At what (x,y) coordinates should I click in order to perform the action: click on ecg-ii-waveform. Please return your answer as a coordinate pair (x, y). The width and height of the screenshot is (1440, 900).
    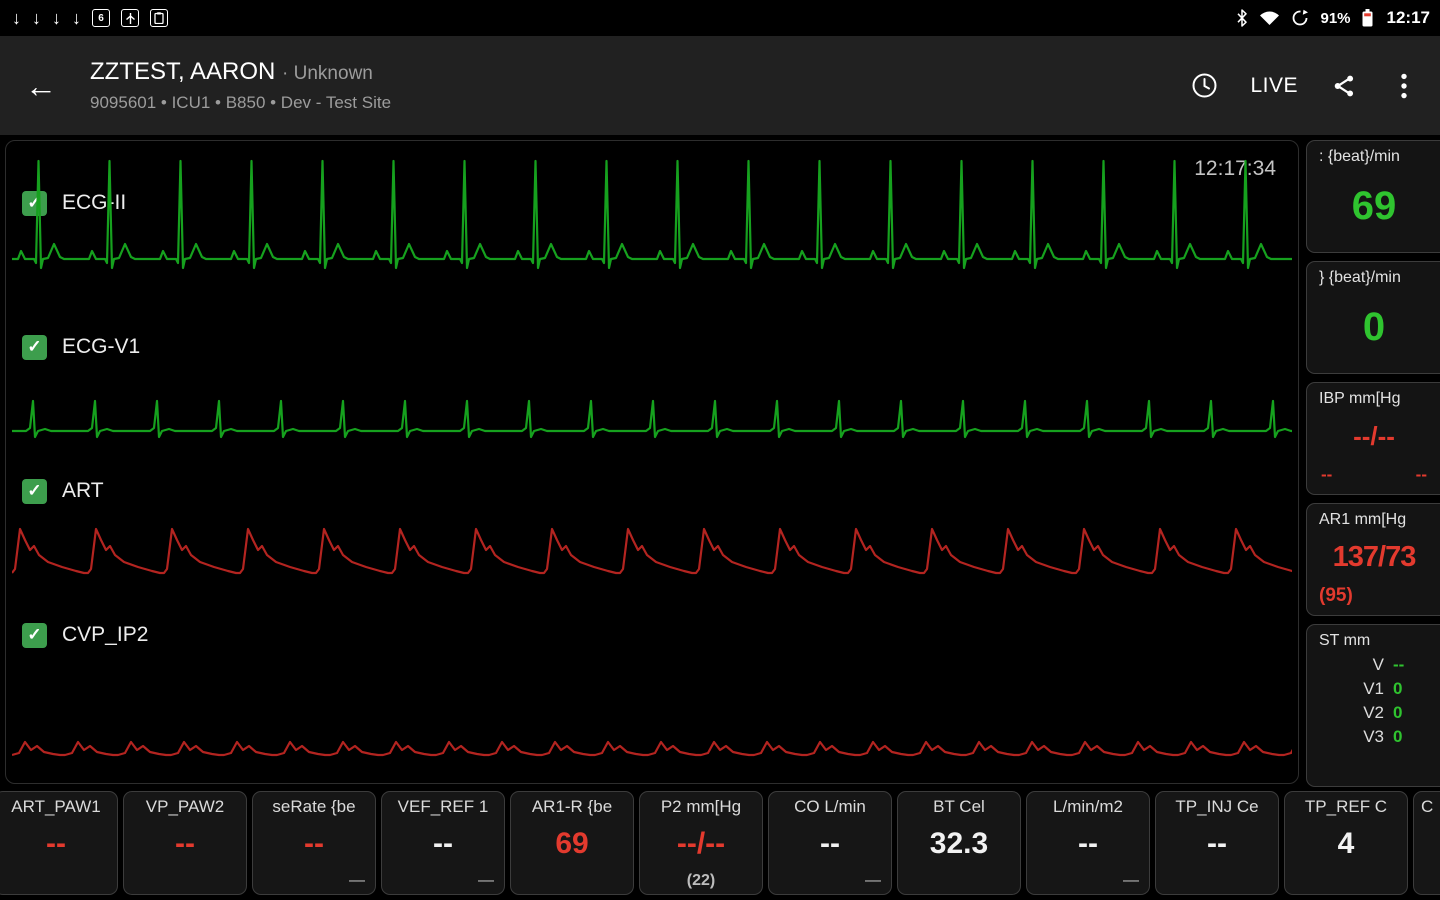
    Looking at the image, I should click on (652, 214).